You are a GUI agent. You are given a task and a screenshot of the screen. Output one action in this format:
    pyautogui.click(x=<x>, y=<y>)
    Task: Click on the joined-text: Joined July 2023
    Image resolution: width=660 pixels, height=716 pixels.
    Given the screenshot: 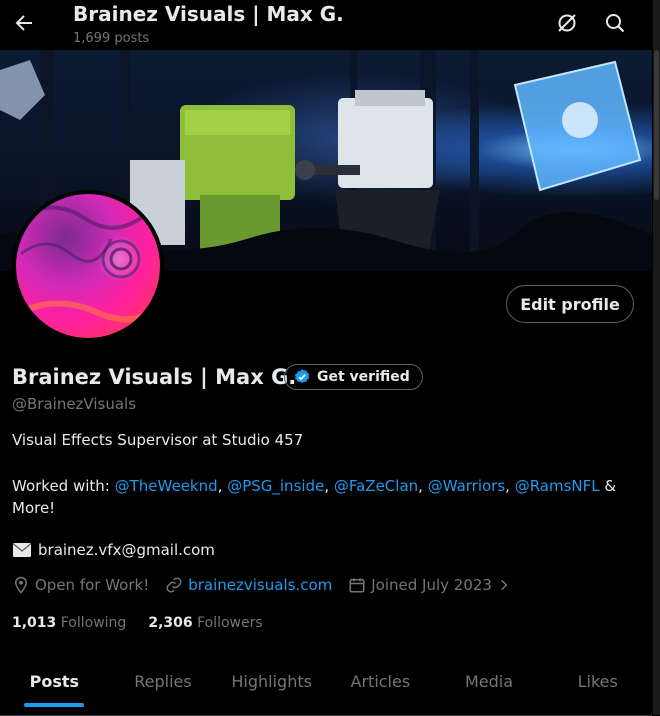 What is the action you would take?
    pyautogui.click(x=431, y=585)
    